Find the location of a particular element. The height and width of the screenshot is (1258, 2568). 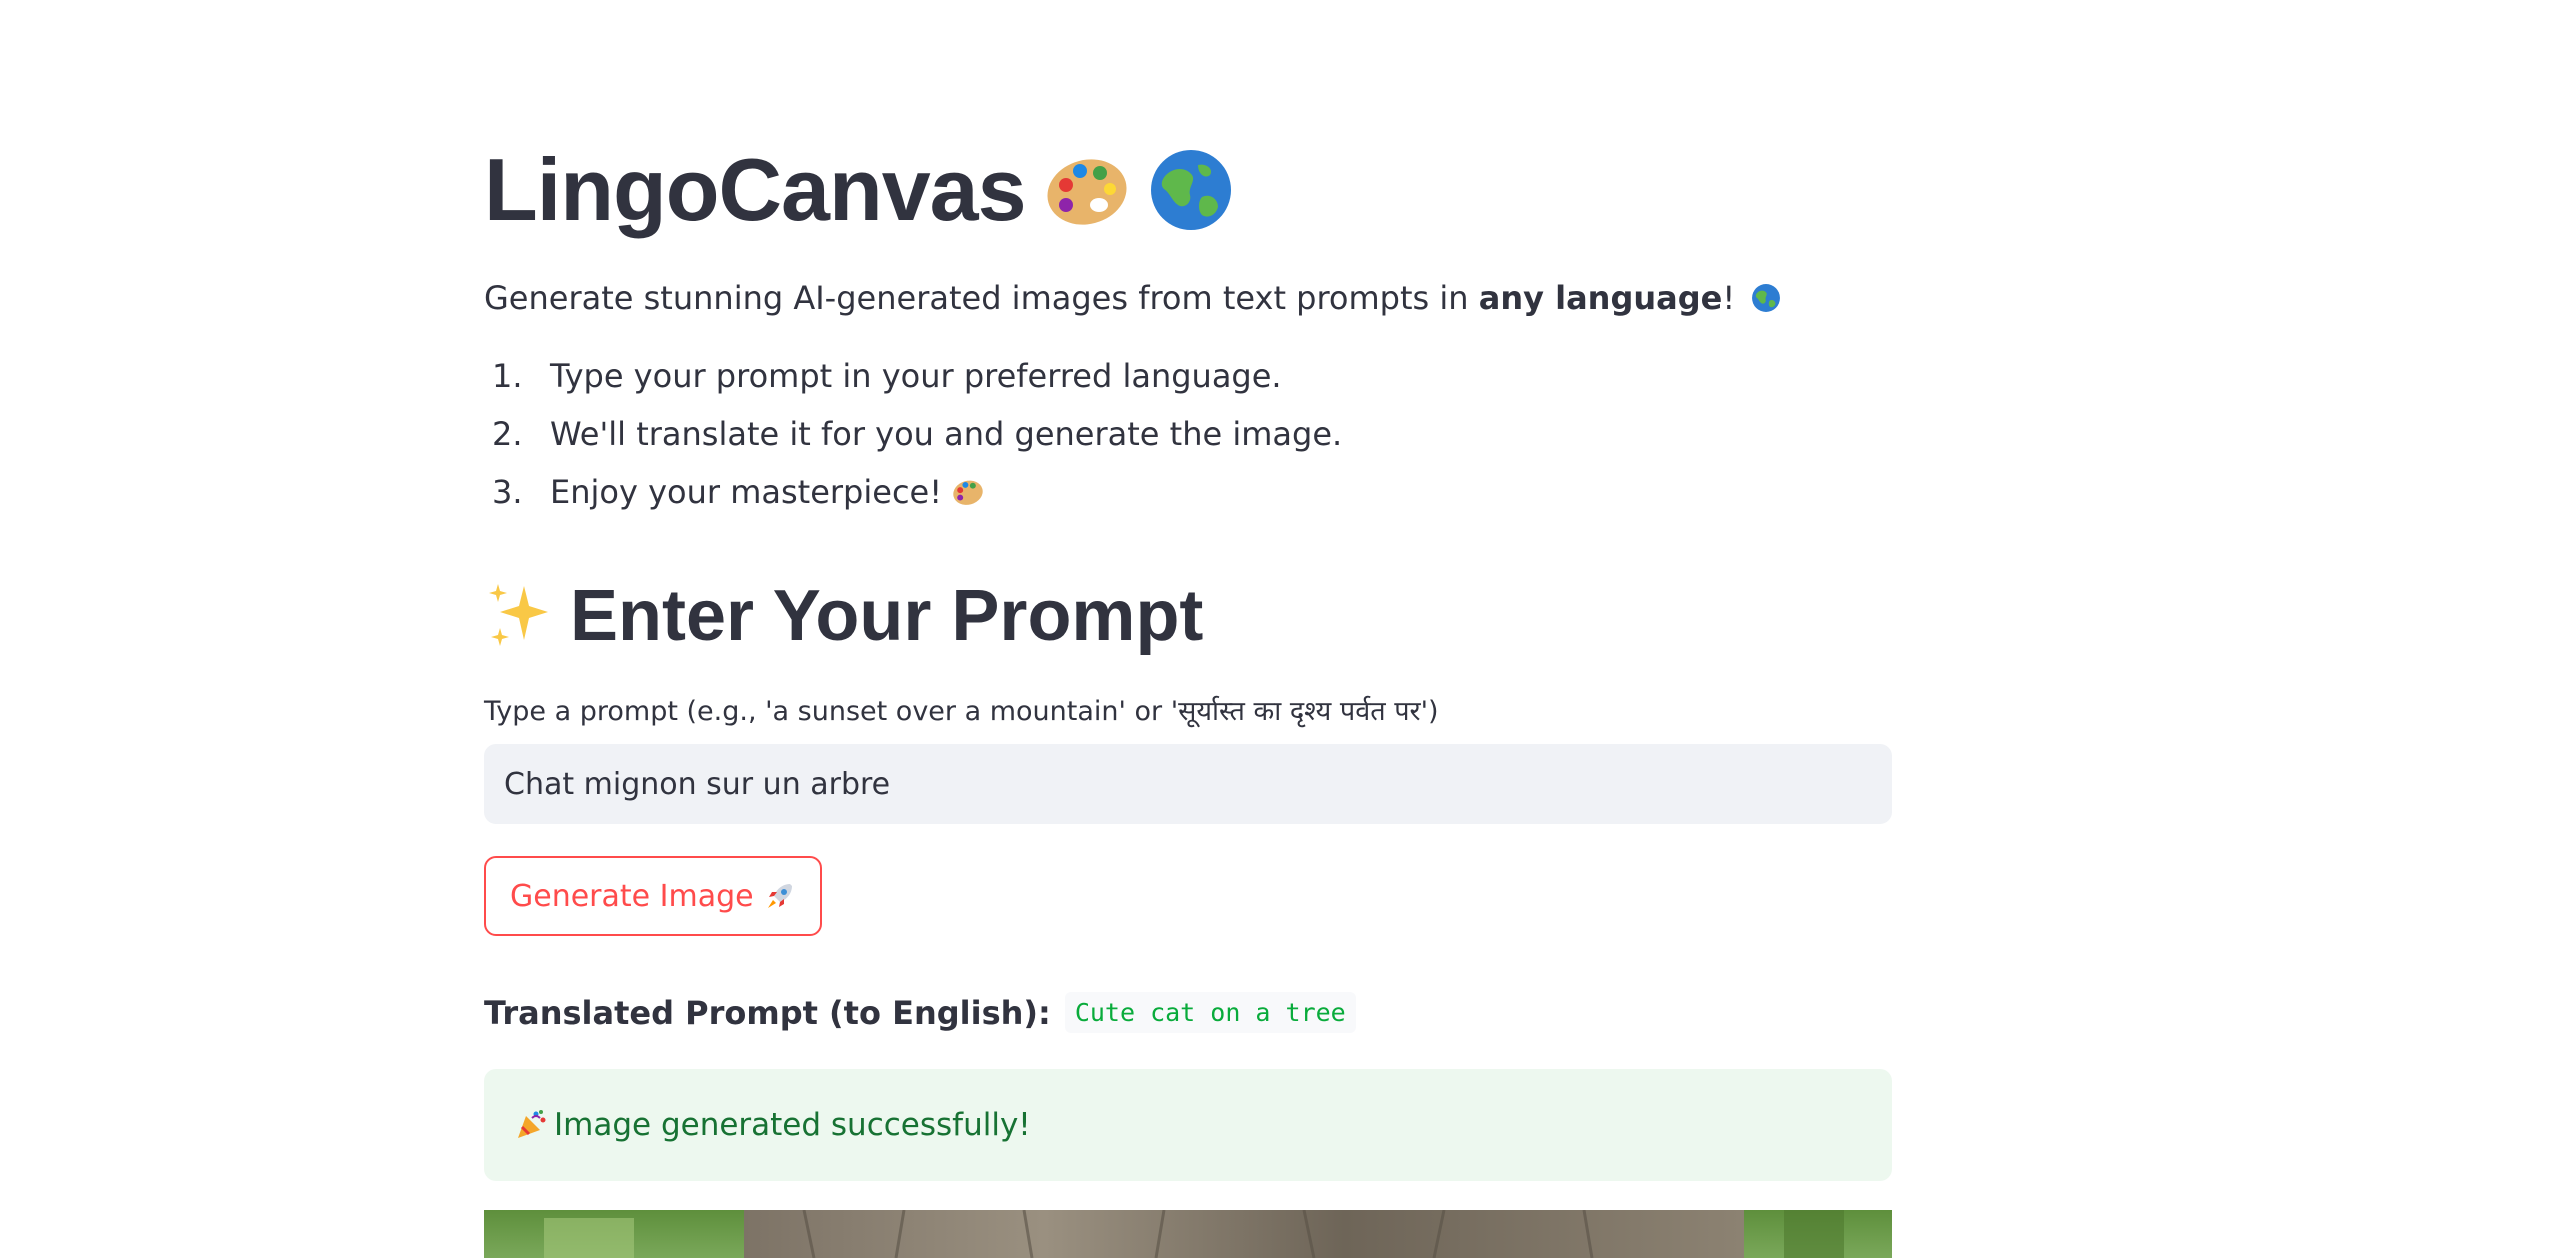

step-text: Enjoy your masterpiece! is located at coordinates (746, 492).